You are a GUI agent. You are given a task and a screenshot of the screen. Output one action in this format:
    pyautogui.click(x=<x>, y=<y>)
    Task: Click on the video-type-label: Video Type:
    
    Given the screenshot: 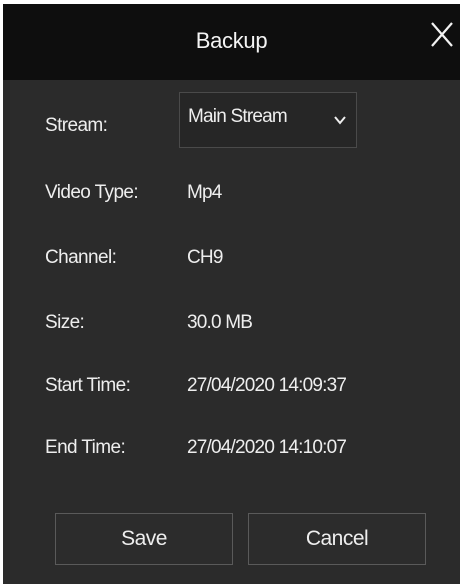 What is the action you would take?
    pyautogui.click(x=92, y=192)
    